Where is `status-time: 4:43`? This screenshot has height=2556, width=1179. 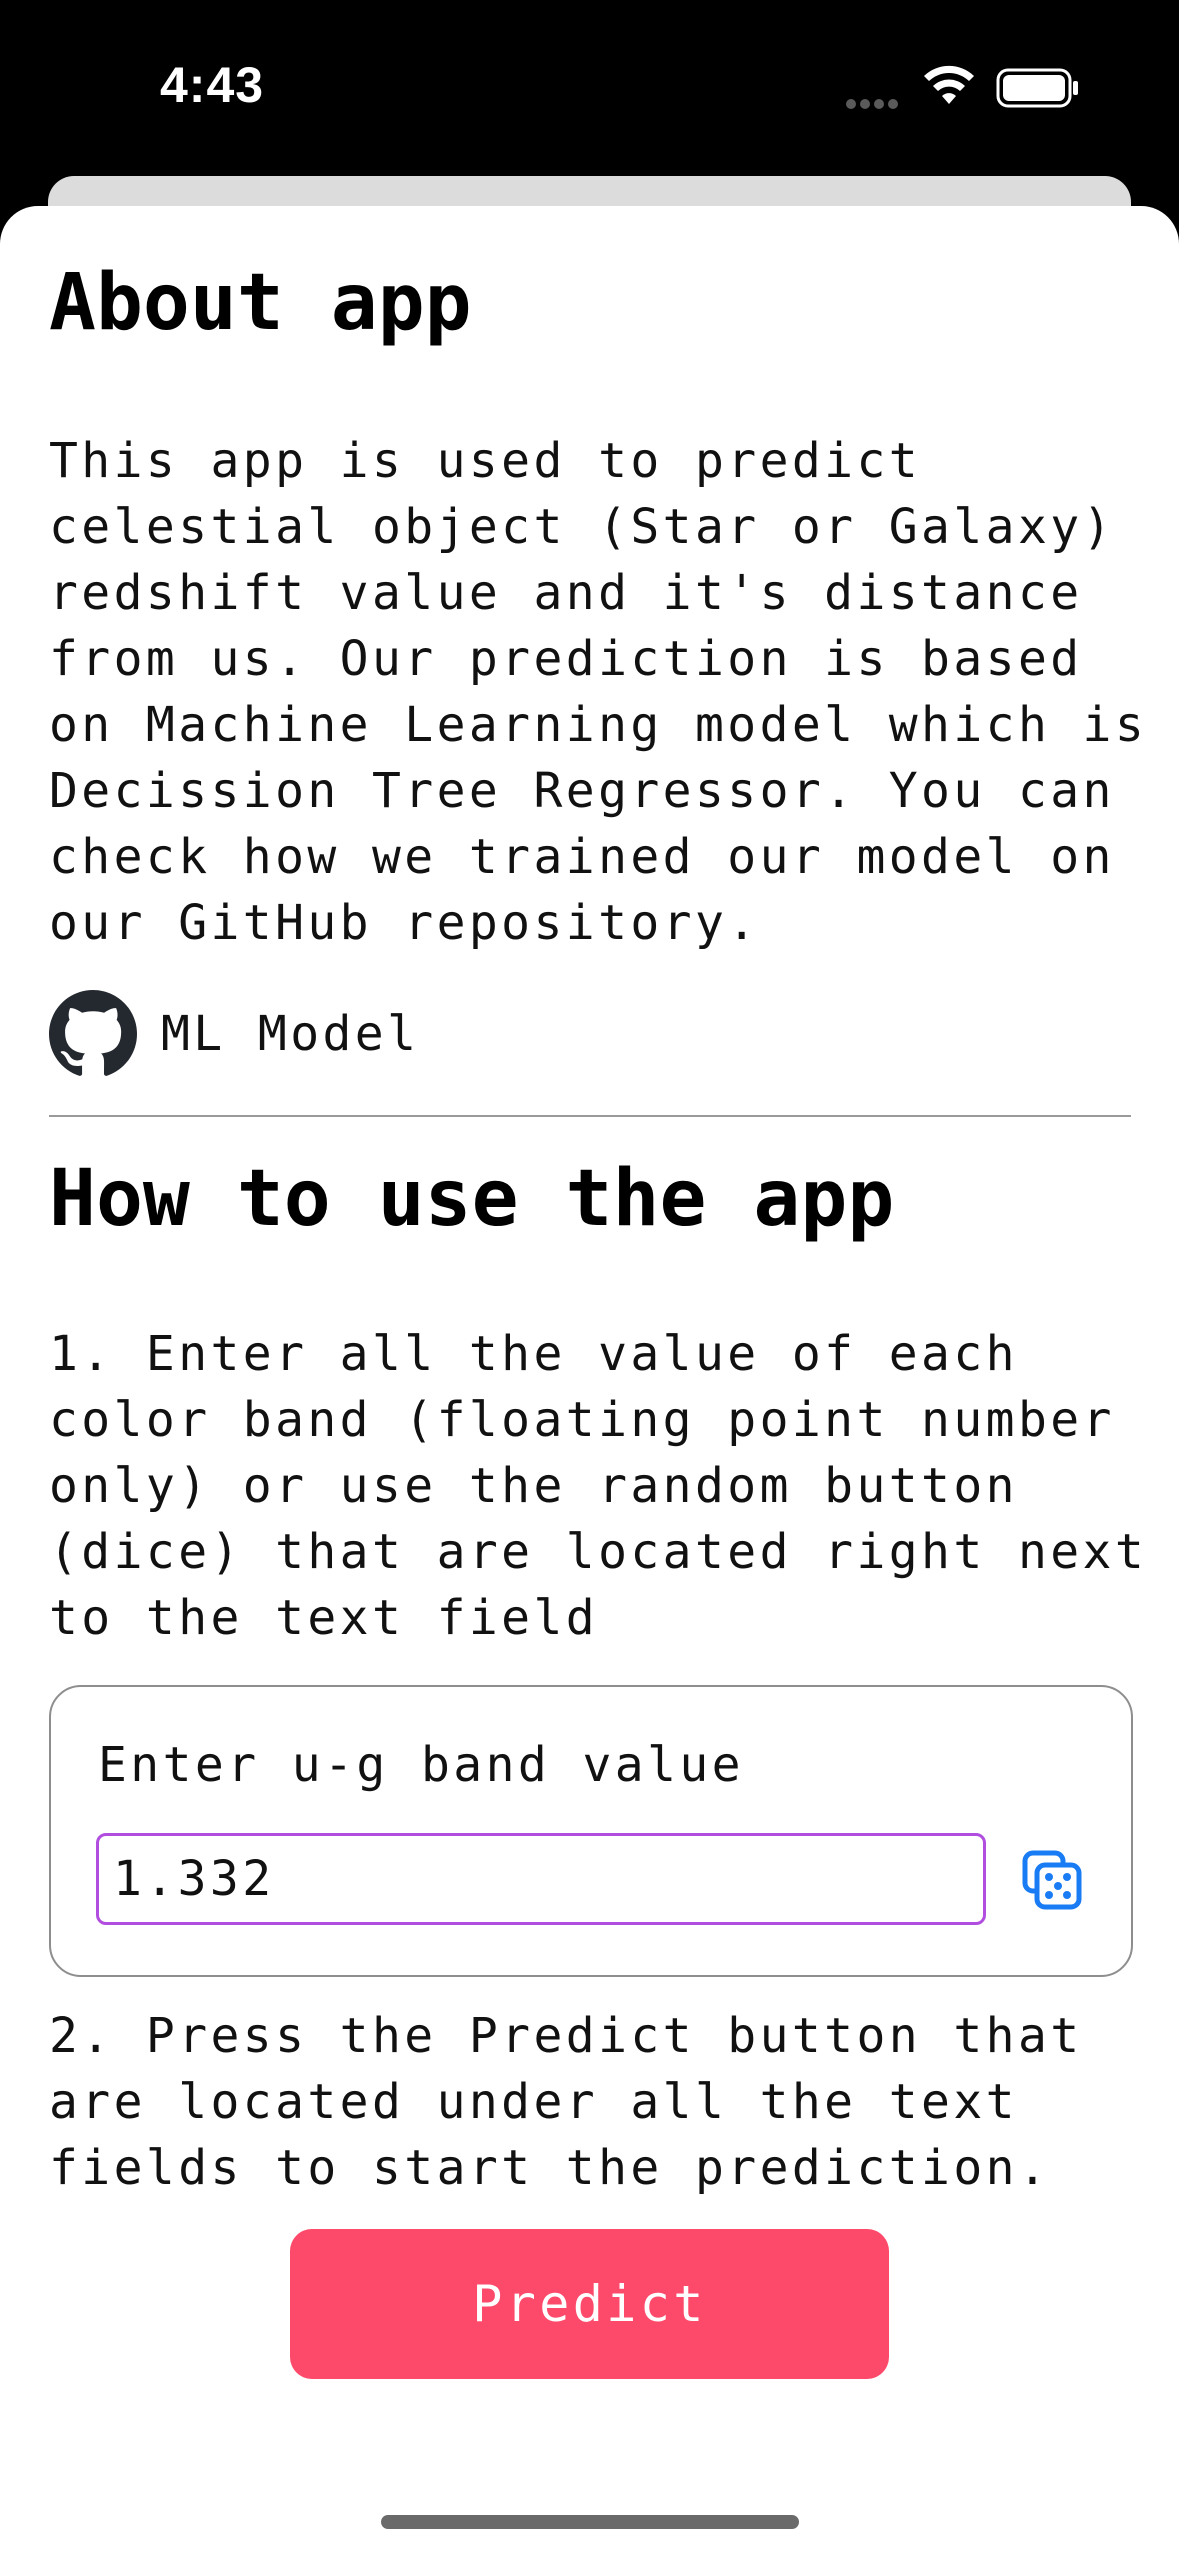
status-time: 4:43 is located at coordinates (212, 85).